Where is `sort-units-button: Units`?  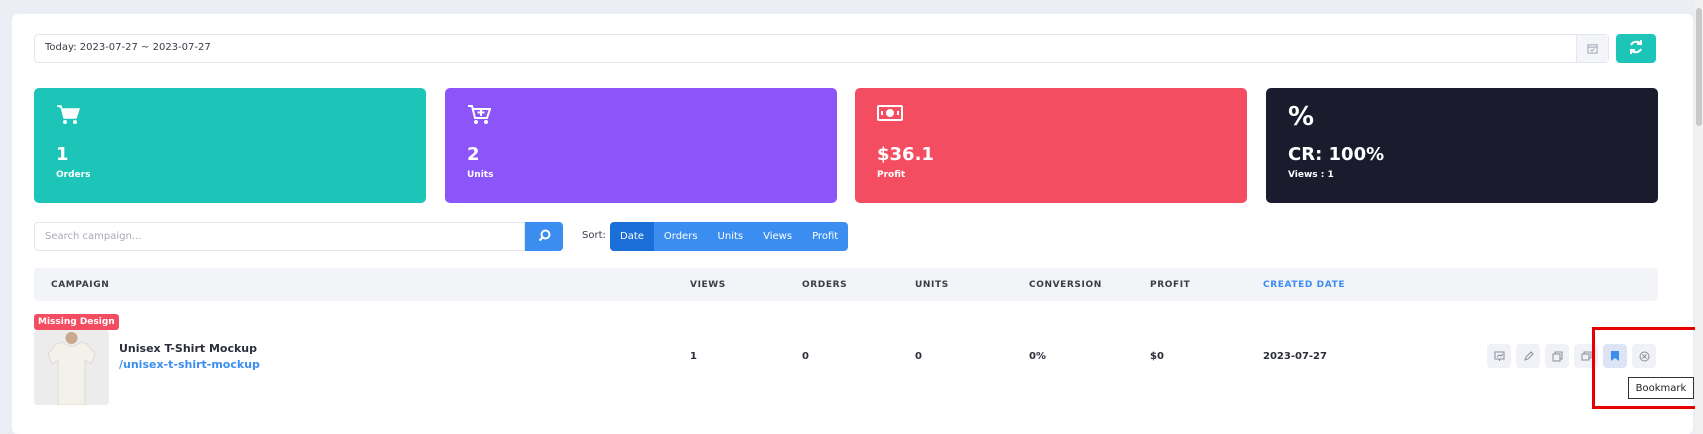
sort-units-button: Units is located at coordinates (730, 236).